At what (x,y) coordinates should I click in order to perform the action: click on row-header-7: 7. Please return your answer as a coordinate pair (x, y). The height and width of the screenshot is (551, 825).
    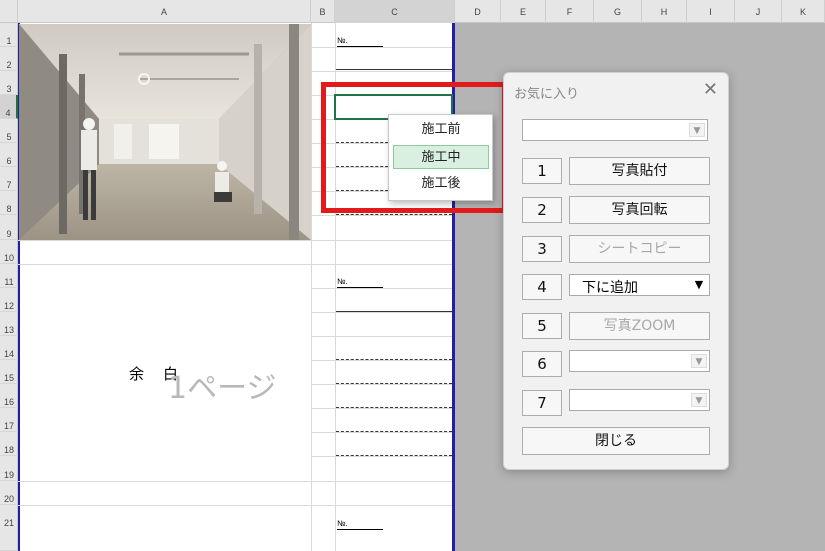
    Looking at the image, I should click on (9, 179).